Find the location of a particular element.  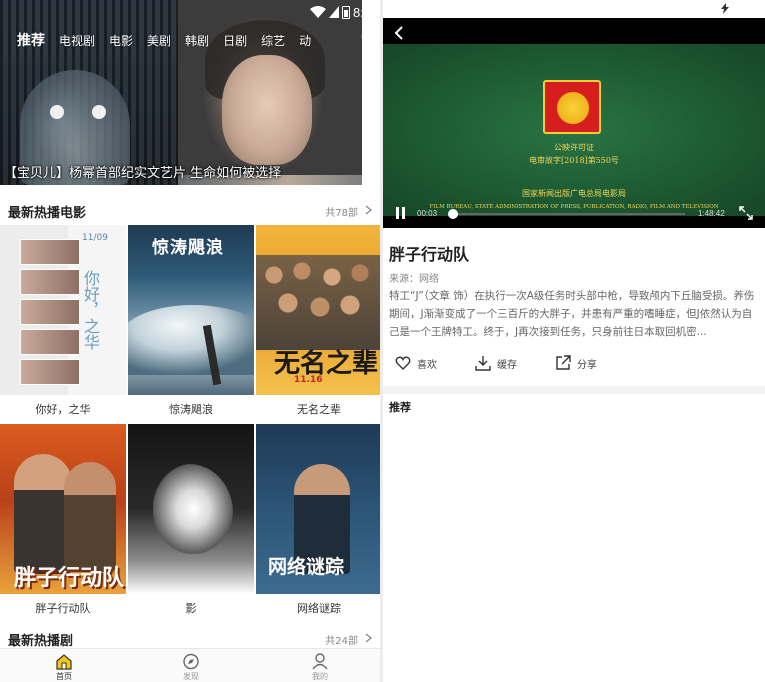

movie-poster: 惊涛飓浪 is located at coordinates (191, 310).